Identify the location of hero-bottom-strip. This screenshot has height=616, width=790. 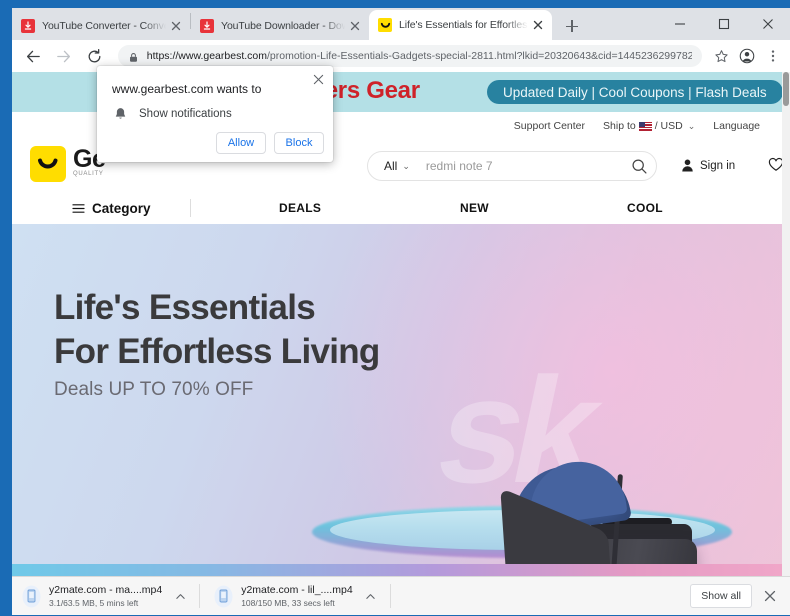
(397, 570).